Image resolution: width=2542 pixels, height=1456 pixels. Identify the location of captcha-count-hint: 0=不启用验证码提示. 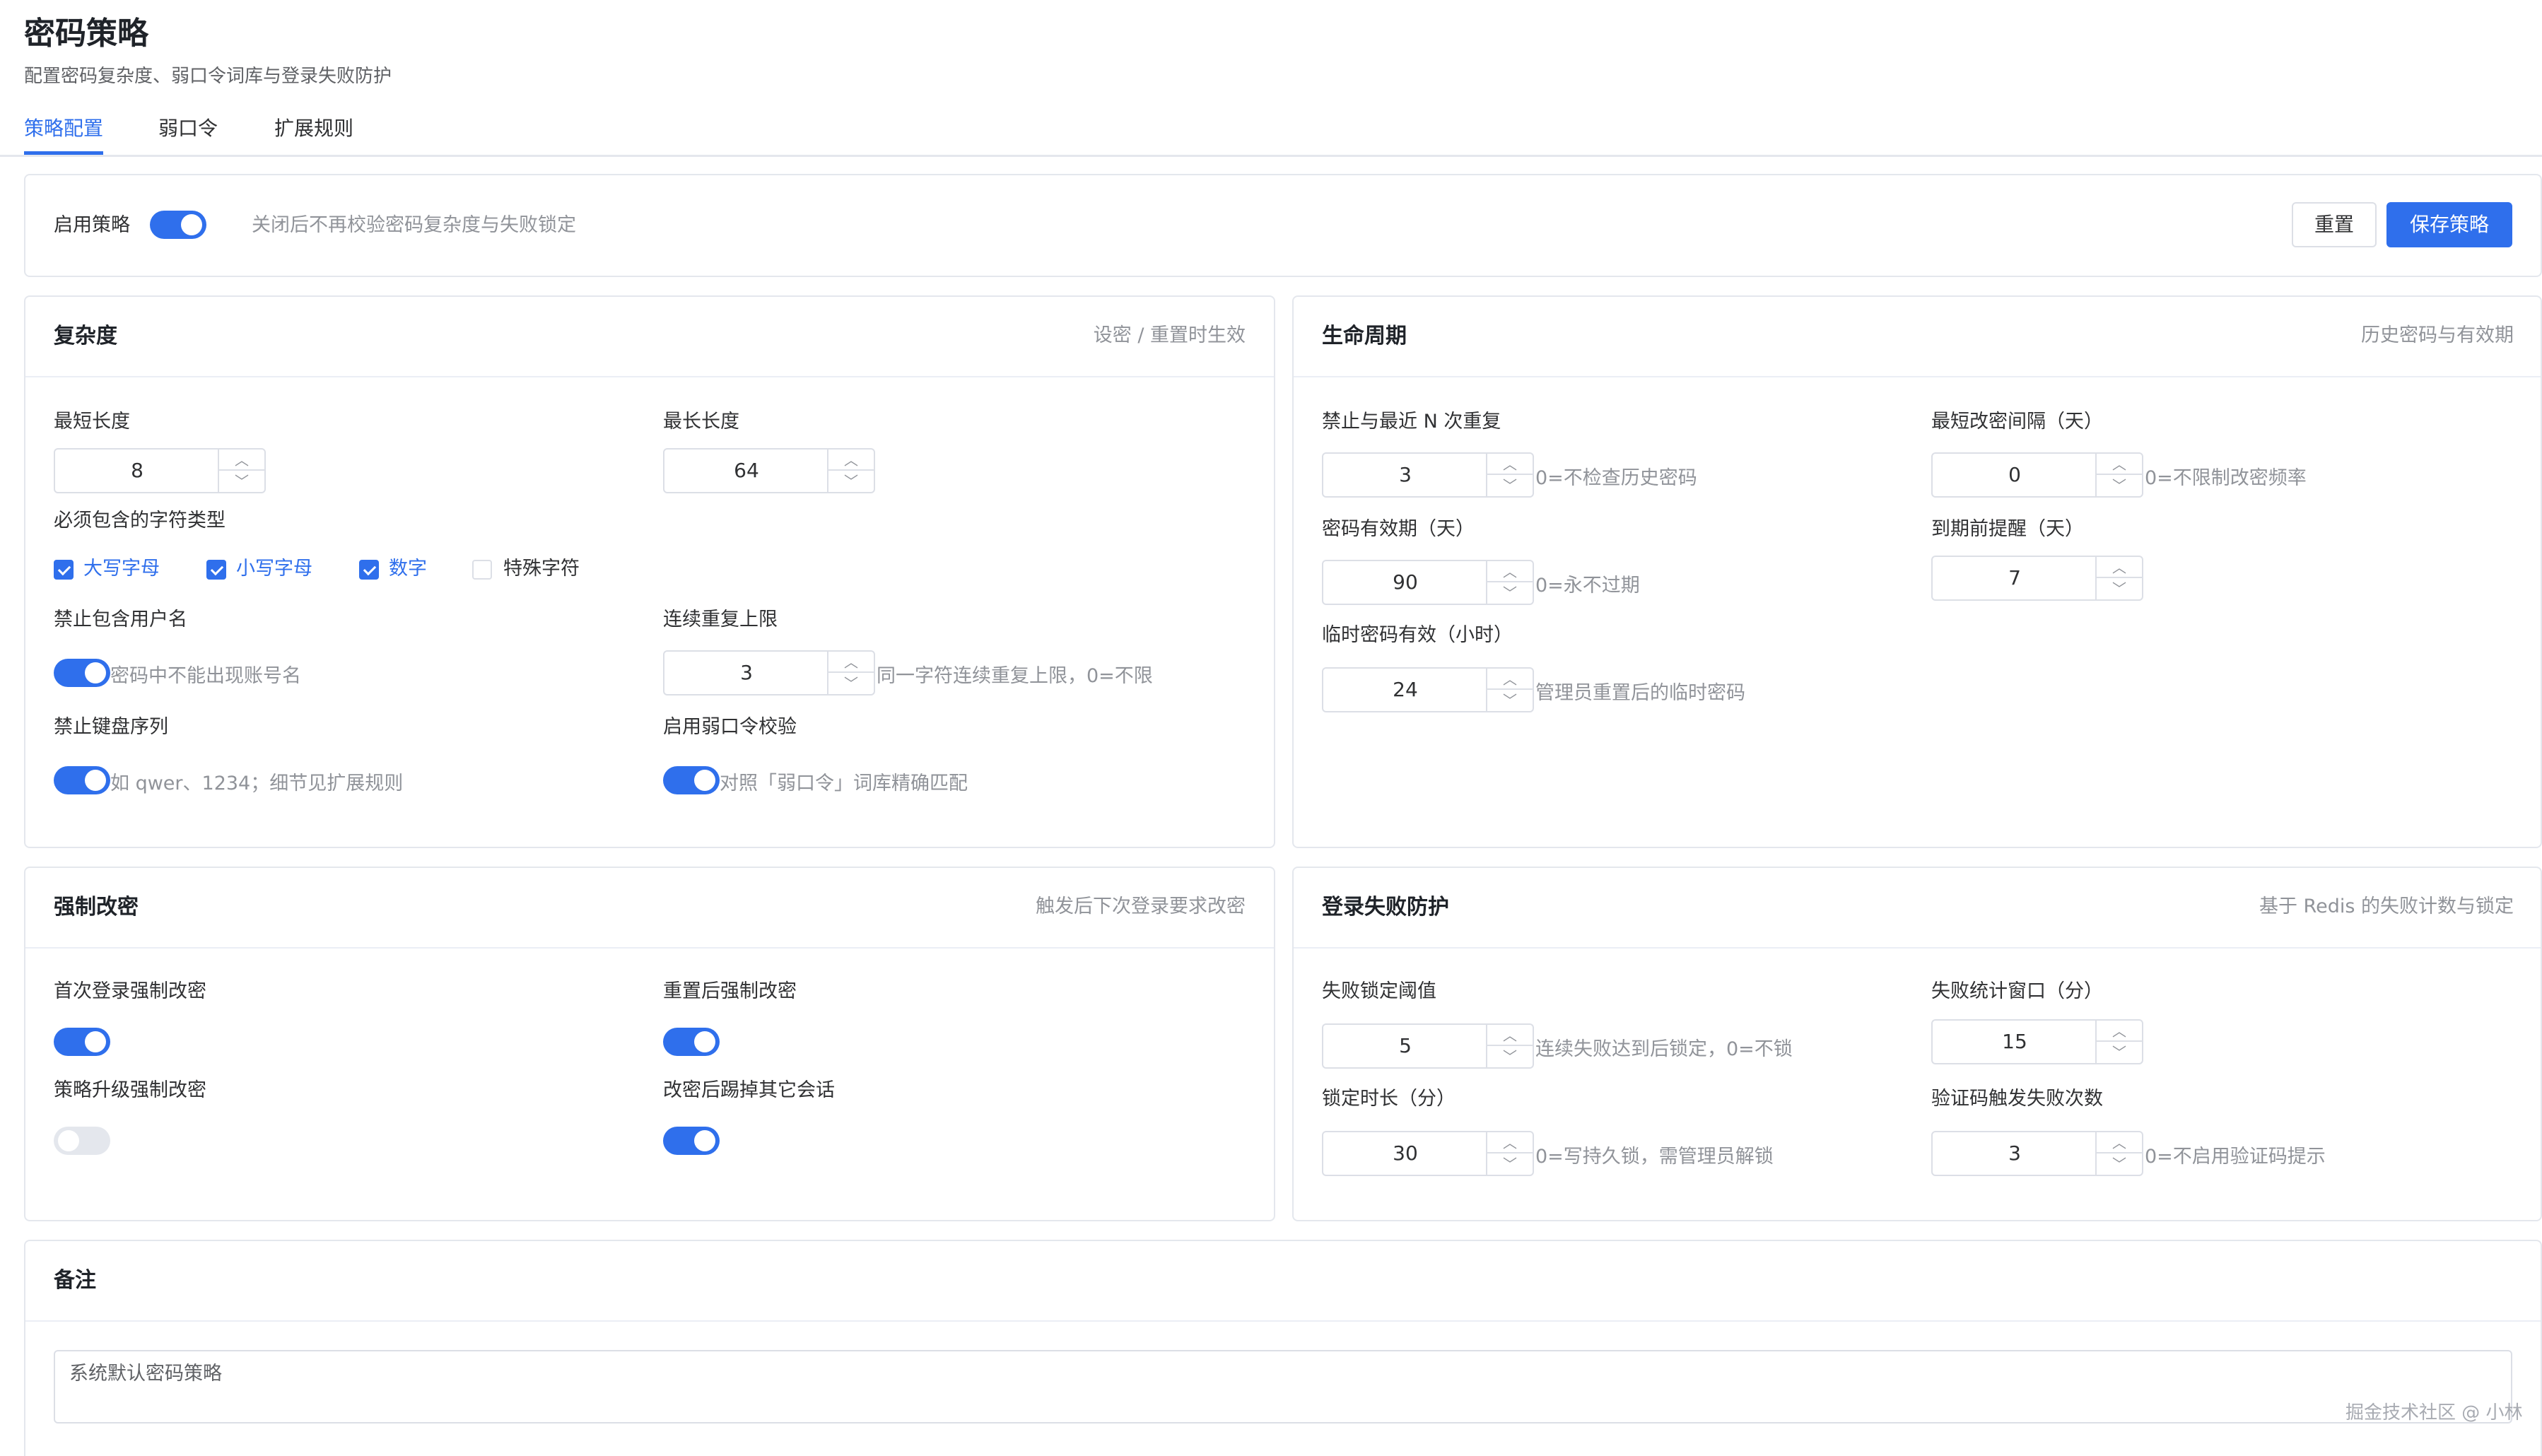
(2235, 1157).